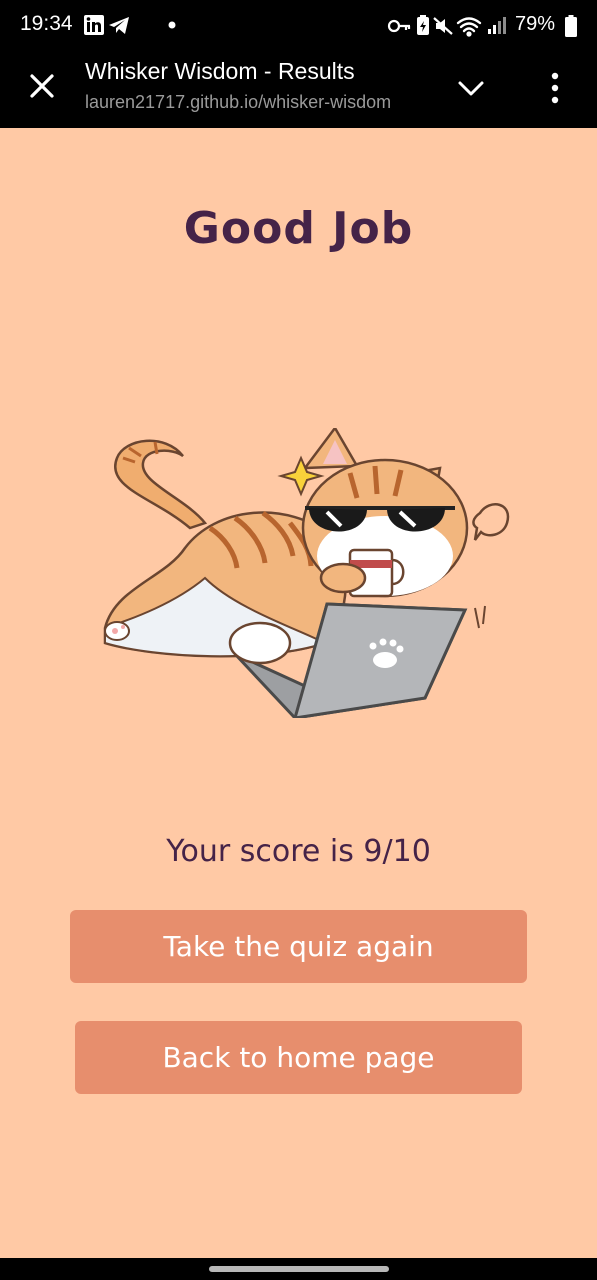  What do you see at coordinates (298, 25) in the screenshot?
I see `status-bar: 19:34 79%` at bounding box center [298, 25].